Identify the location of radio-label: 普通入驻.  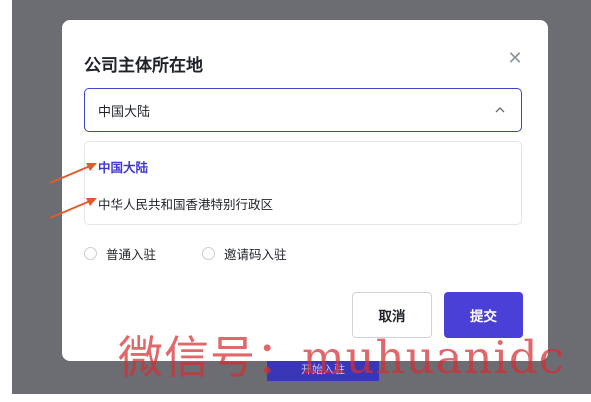
(131, 254).